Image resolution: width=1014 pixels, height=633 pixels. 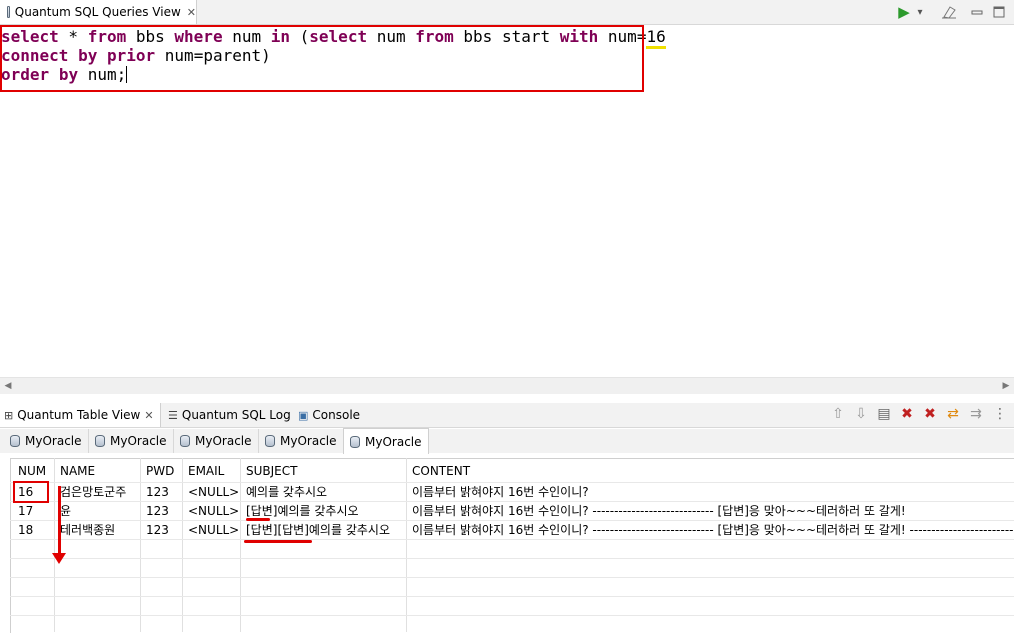 I want to click on tab-console: ▣ Console, so click(x=327, y=415).